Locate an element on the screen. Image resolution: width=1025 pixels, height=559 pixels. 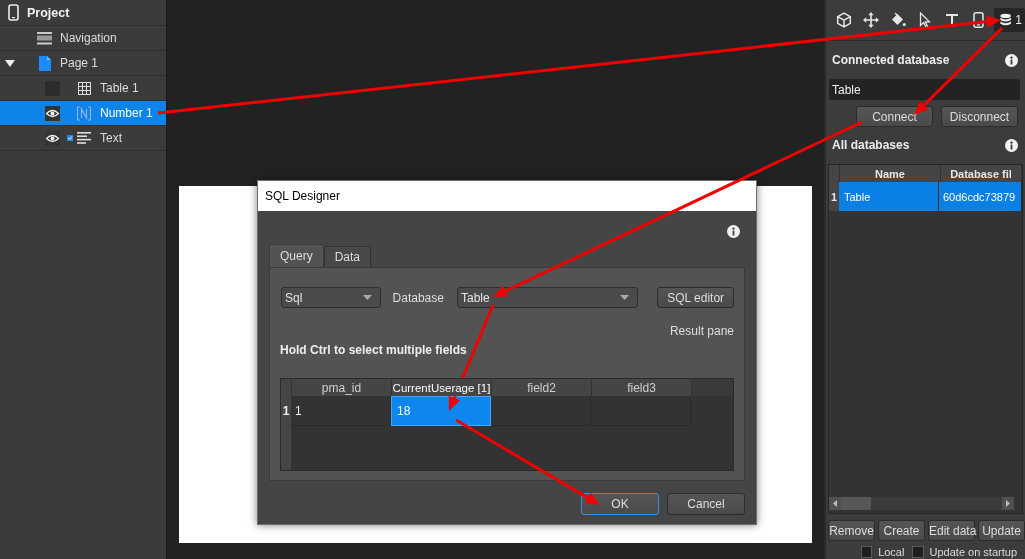
tree-item: Number 1 is located at coordinates (83, 113).